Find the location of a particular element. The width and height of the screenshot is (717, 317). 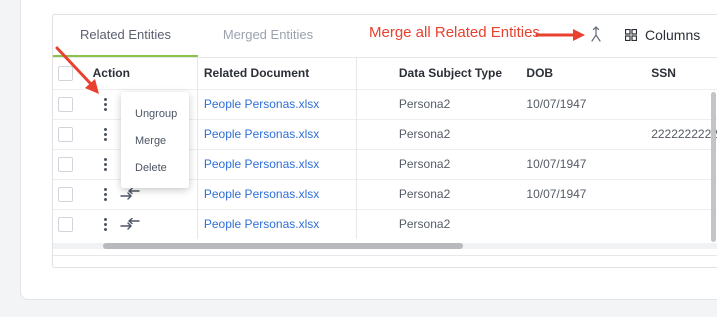

header-related-document: Related Document is located at coordinates (256, 73).